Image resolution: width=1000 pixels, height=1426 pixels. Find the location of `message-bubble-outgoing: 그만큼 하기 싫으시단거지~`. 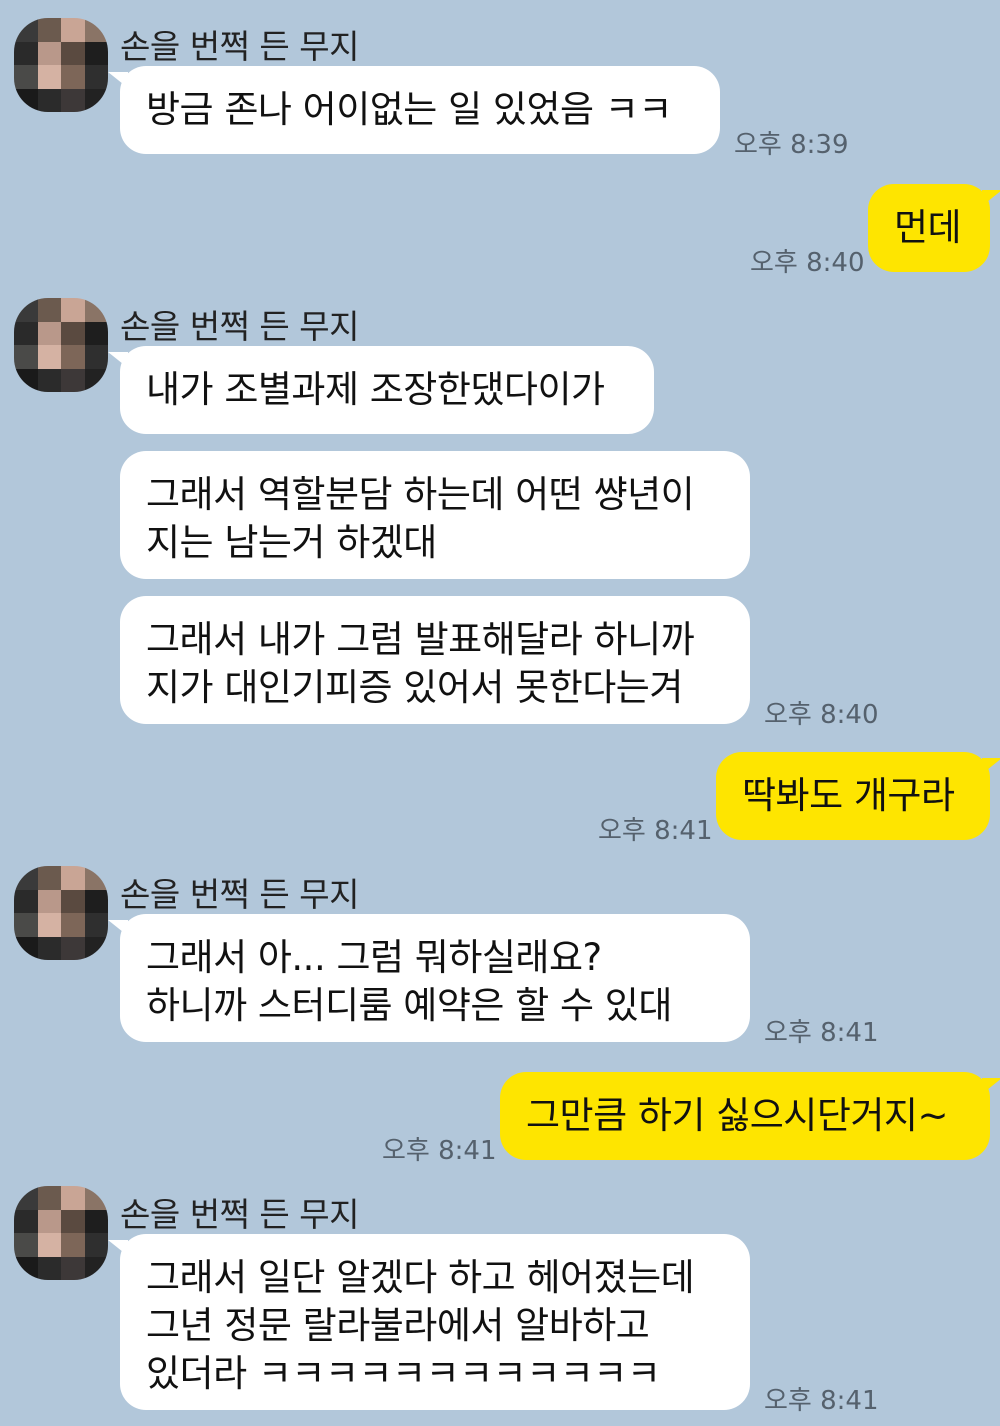

message-bubble-outgoing: 그만큼 하기 싫으시단거지~ is located at coordinates (750, 1116).